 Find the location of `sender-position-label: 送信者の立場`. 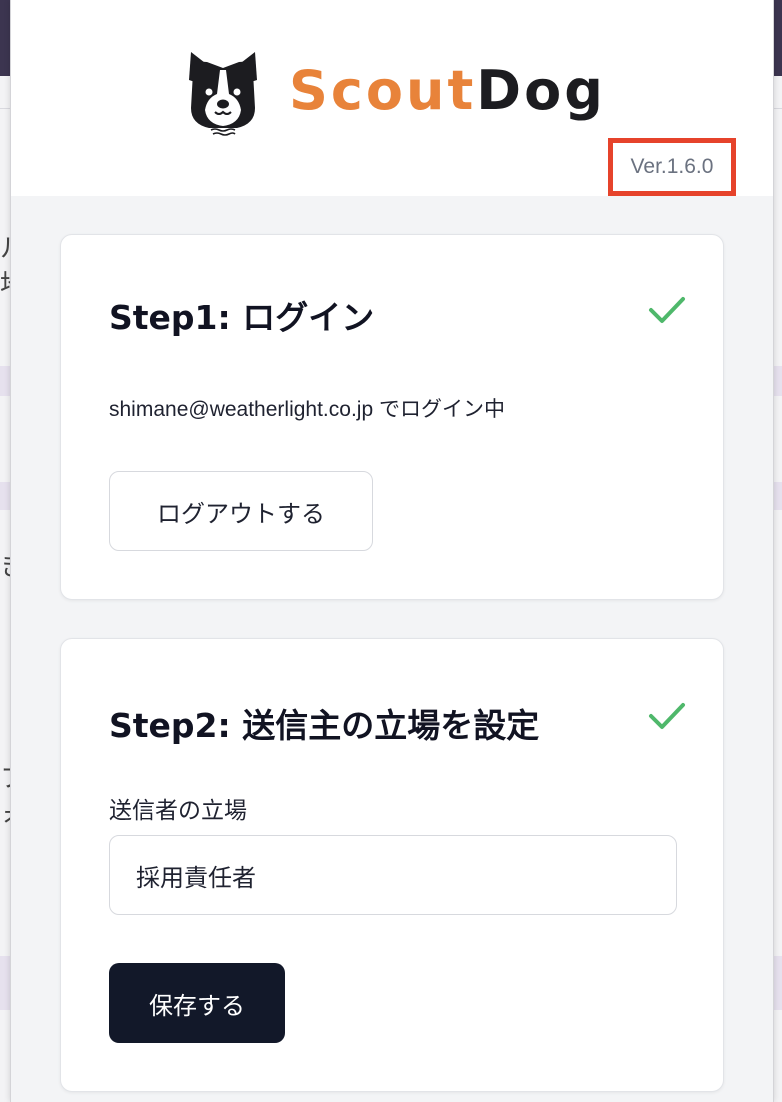

sender-position-label: 送信者の立場 is located at coordinates (178, 811).